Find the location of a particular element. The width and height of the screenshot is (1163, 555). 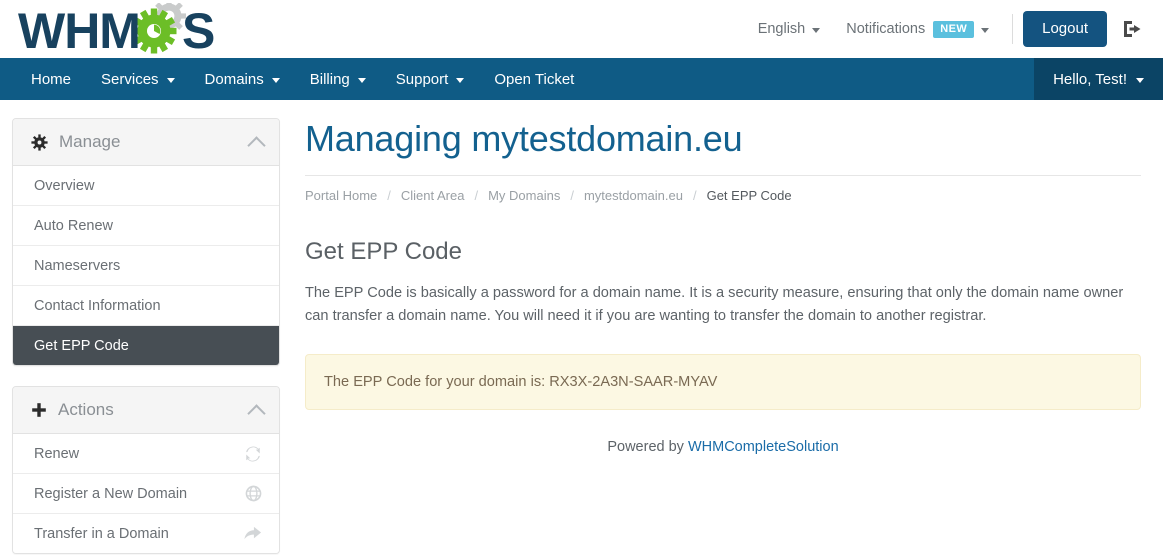

page-title: Managing mytestdomain.eu is located at coordinates (524, 138).